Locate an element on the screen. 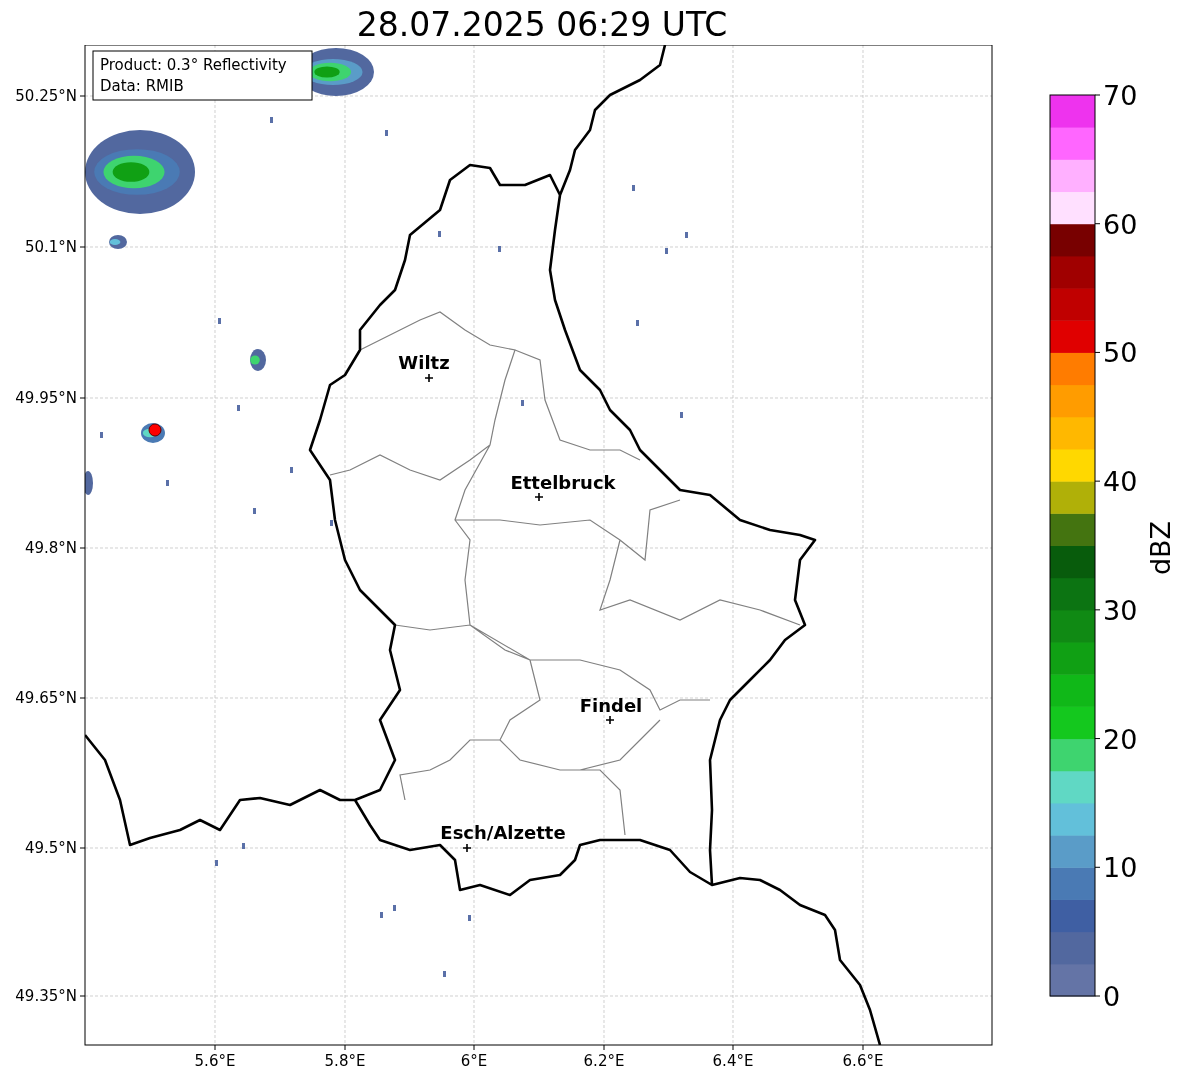 This screenshot has height=1081, width=1184. scale-tick-label: 10 is located at coordinates (1120, 868).